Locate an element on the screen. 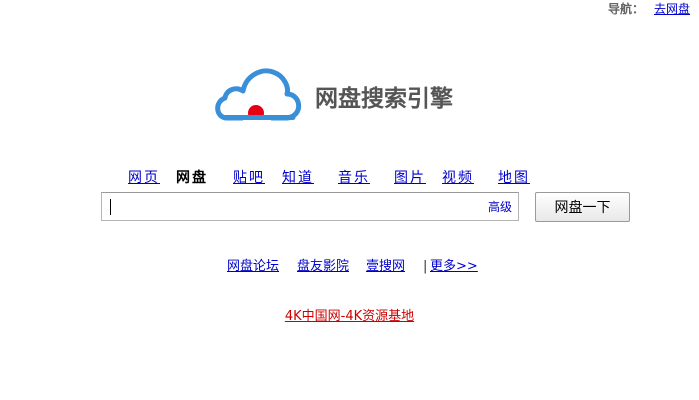 The image size is (699, 400). text-caret is located at coordinates (110, 207).